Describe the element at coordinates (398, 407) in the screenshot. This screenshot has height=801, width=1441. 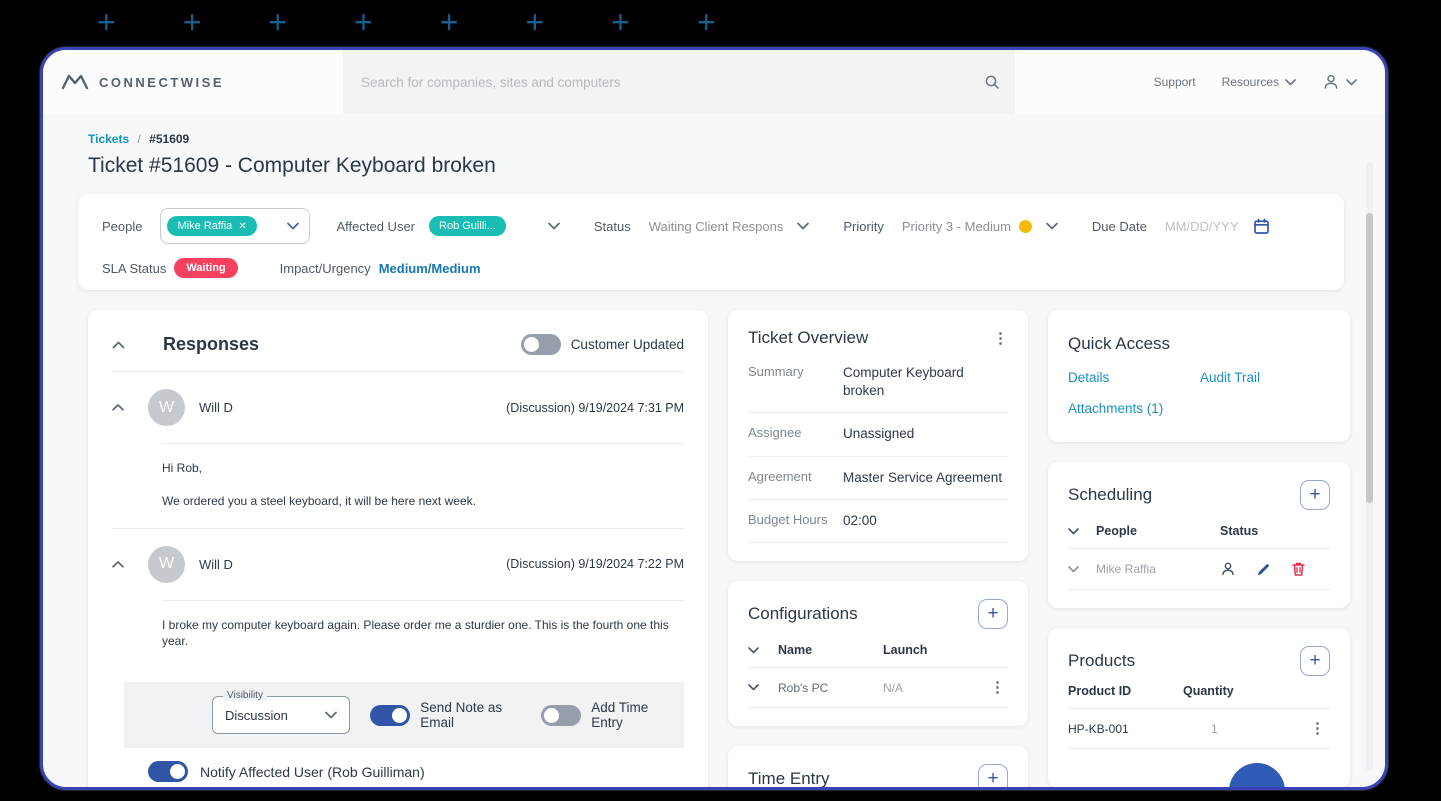
I see `response-entry-header: W Will D (Discussion) 9/19/2024 7:31 PM` at that location.